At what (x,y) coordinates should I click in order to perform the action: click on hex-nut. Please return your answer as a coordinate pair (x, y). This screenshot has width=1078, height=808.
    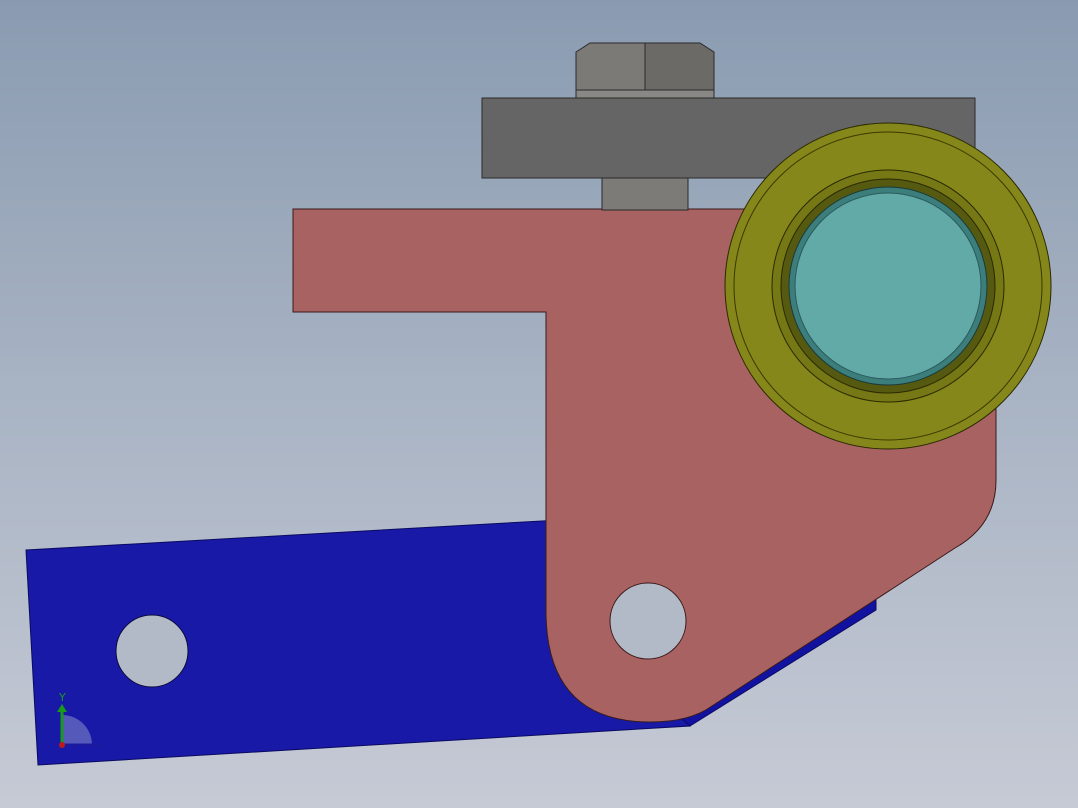
    Looking at the image, I should click on (645, 70).